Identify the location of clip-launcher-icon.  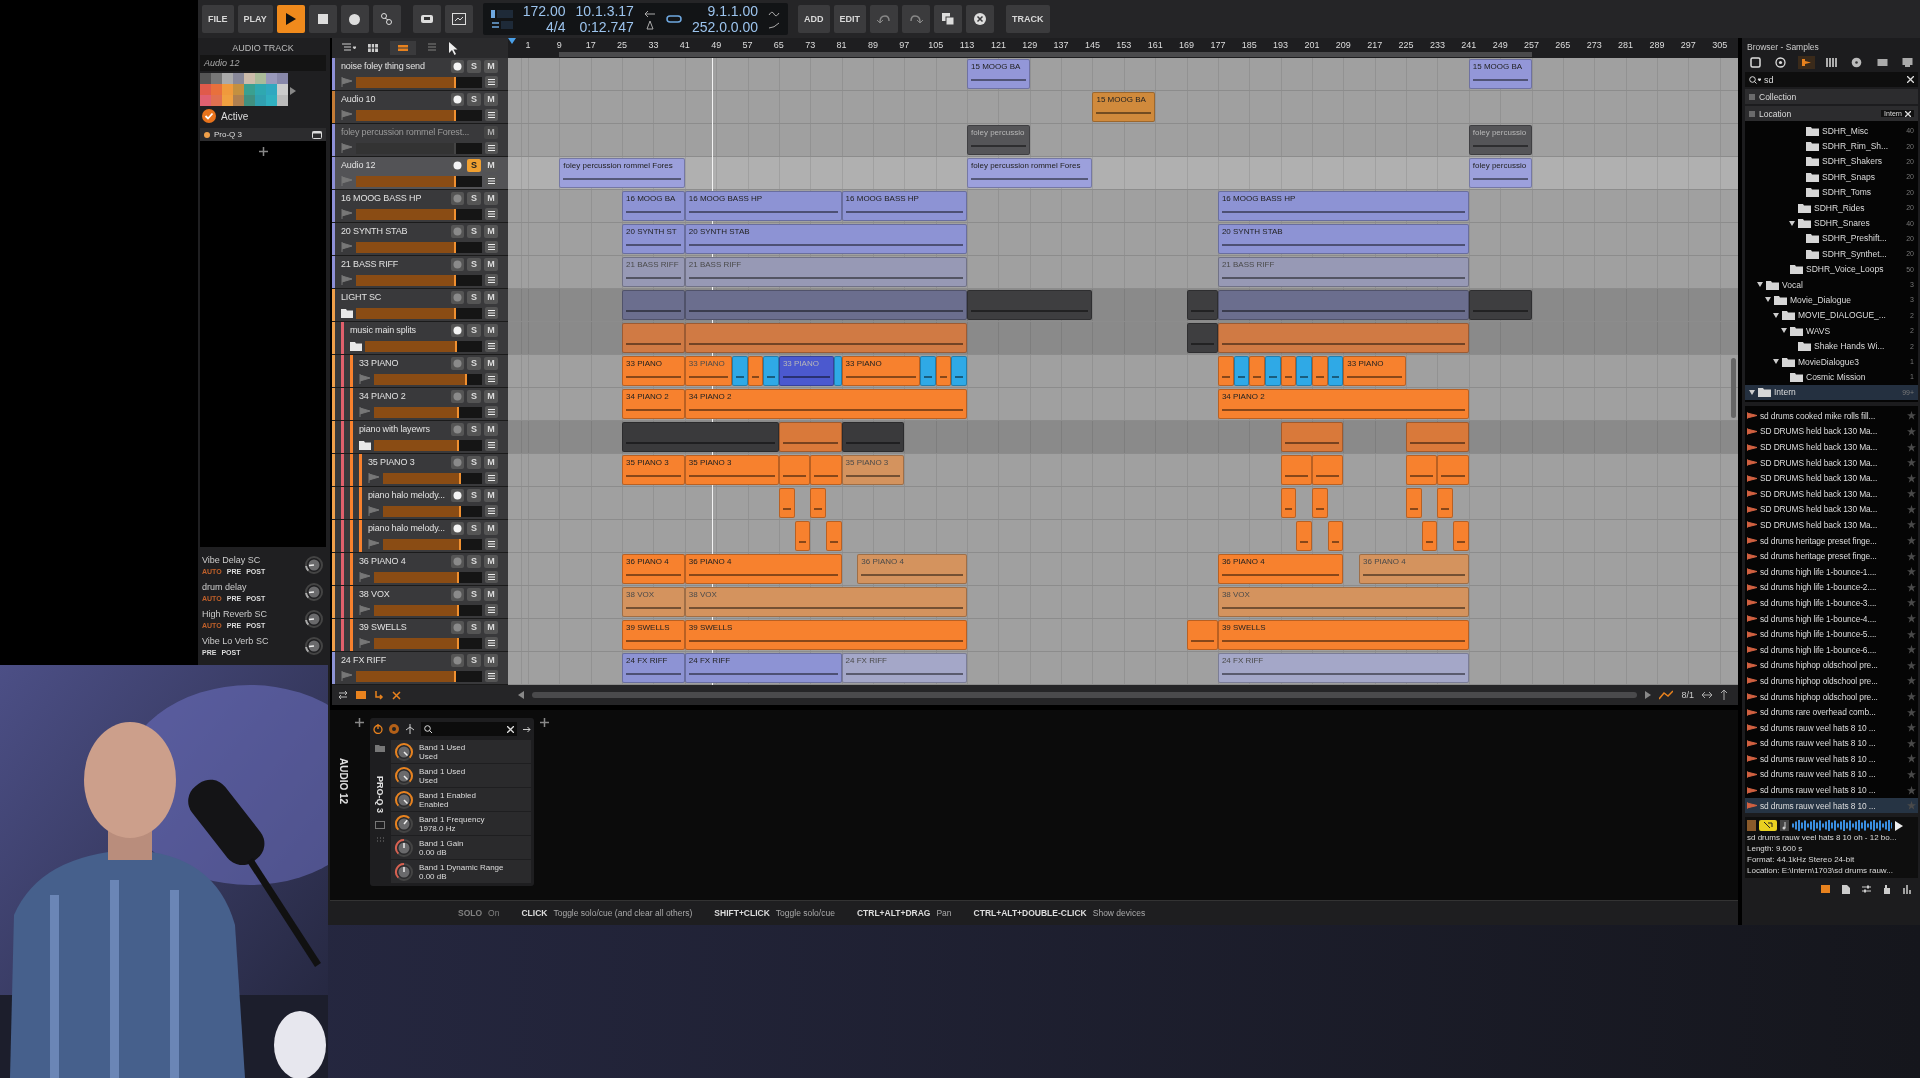
(432, 48).